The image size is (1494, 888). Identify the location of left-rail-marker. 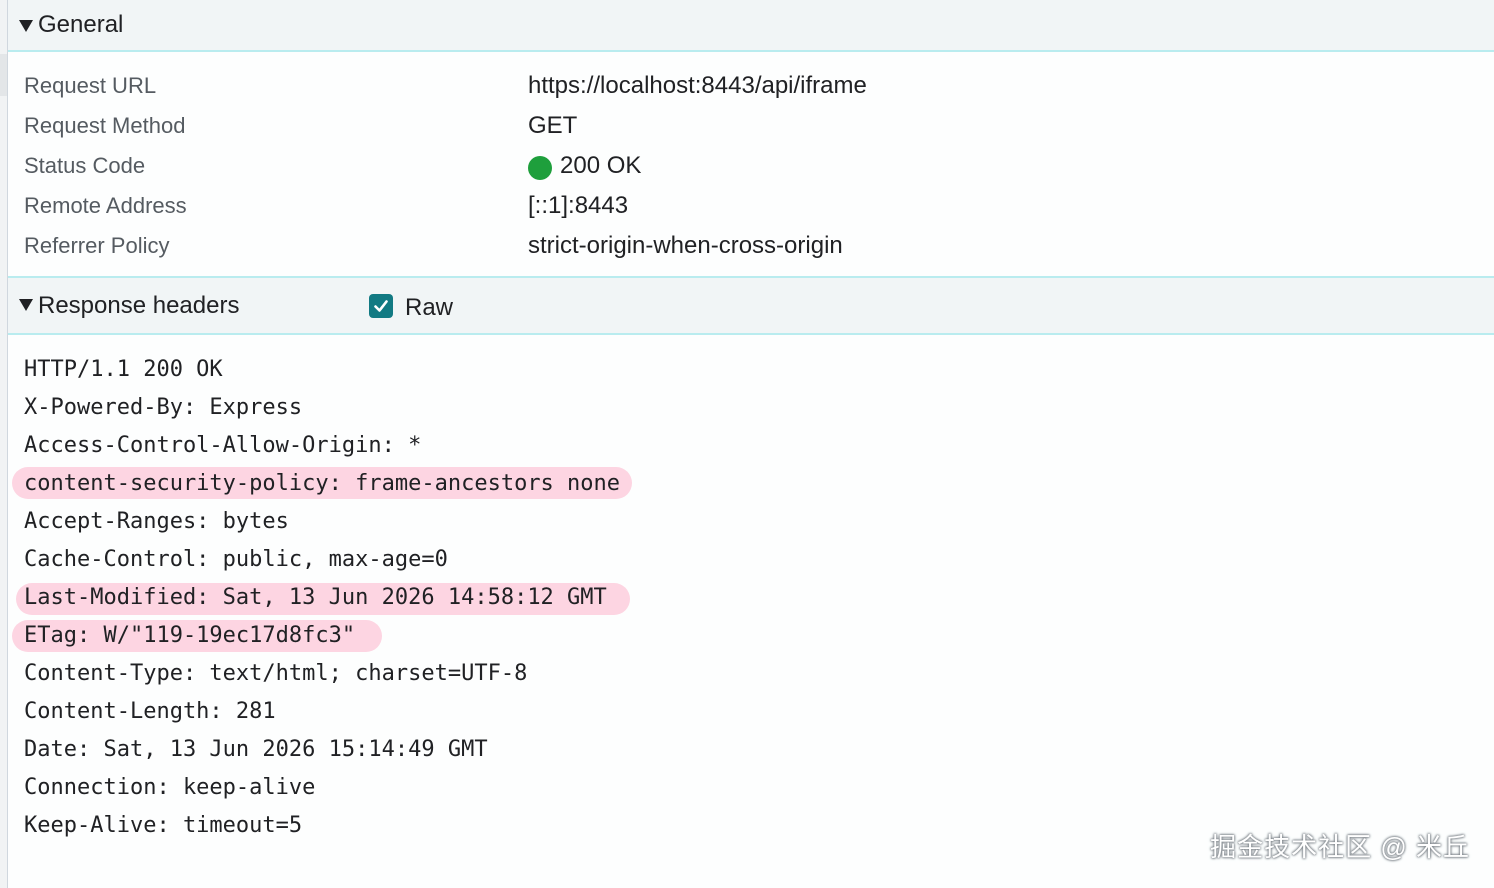
(3, 75).